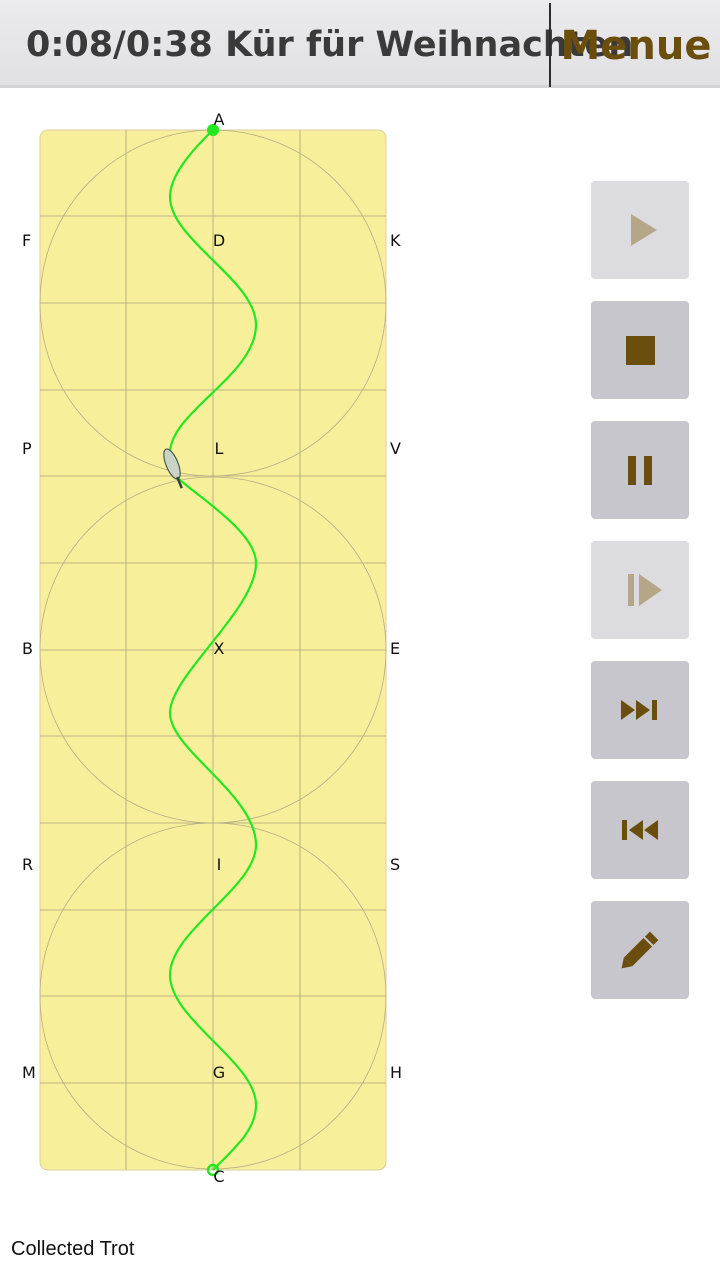 This screenshot has height=1280, width=720. What do you see at coordinates (218, 1176) in the screenshot?
I see `letter-bottom: C` at bounding box center [218, 1176].